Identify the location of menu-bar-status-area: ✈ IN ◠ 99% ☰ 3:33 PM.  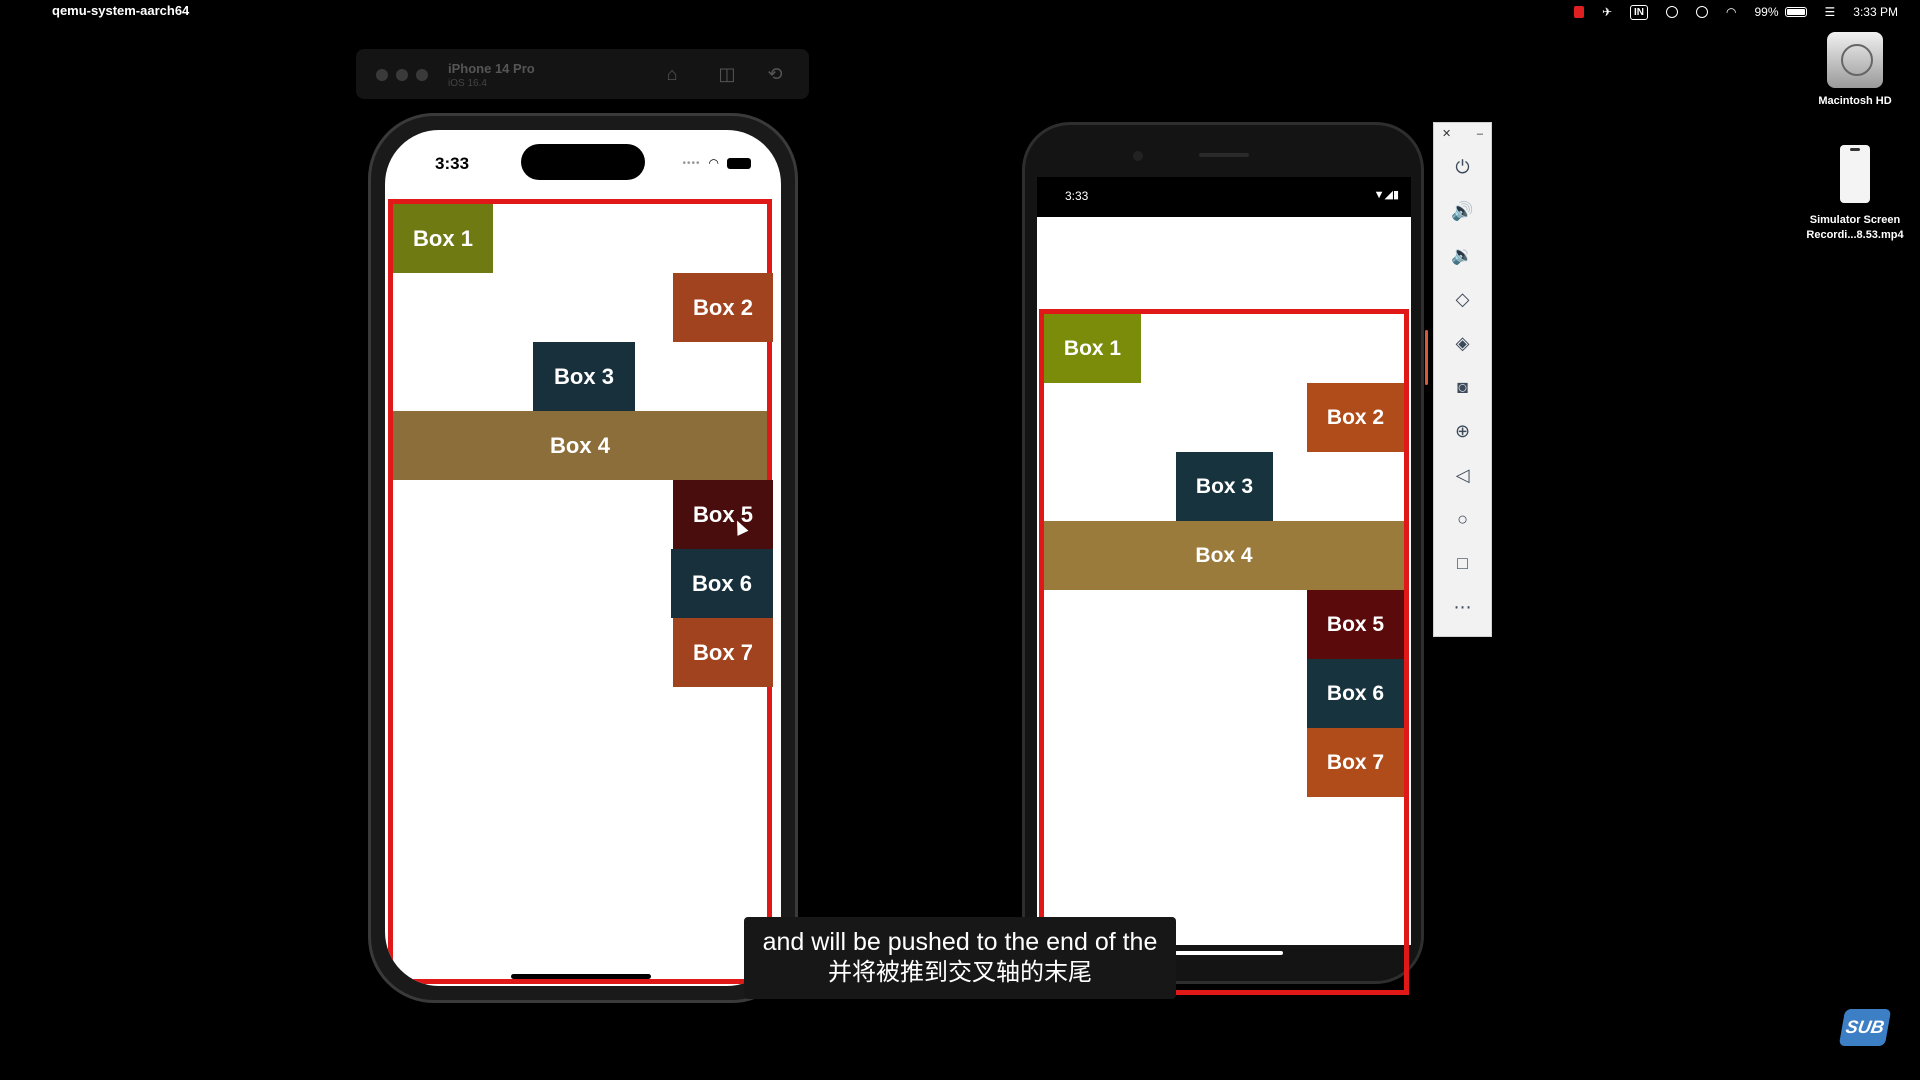
(1735, 12).